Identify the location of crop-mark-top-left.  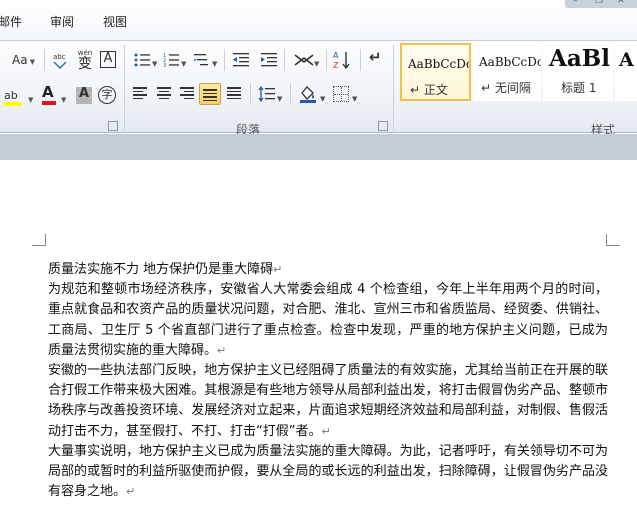
(39, 240).